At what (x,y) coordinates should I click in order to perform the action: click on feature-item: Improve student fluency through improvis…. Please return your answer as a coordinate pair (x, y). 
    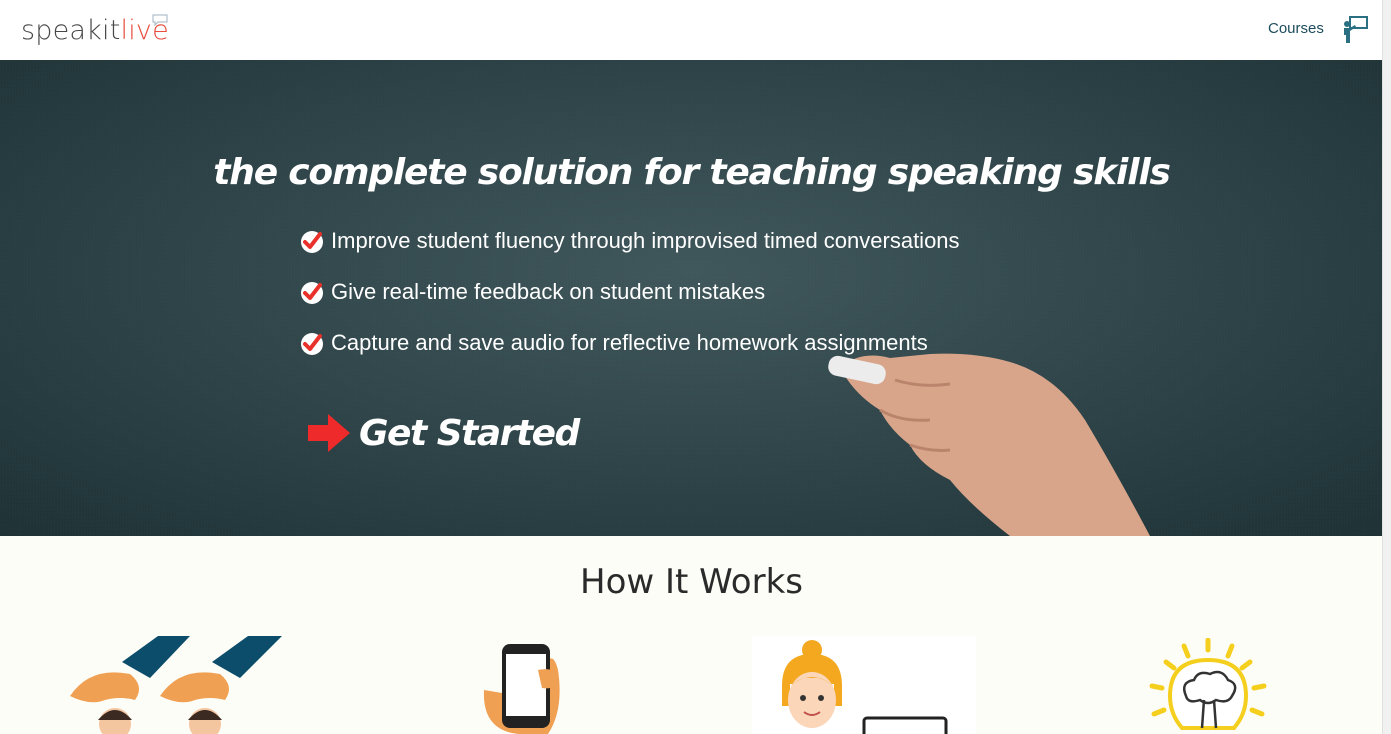
    Looking at the image, I should click on (630, 253).